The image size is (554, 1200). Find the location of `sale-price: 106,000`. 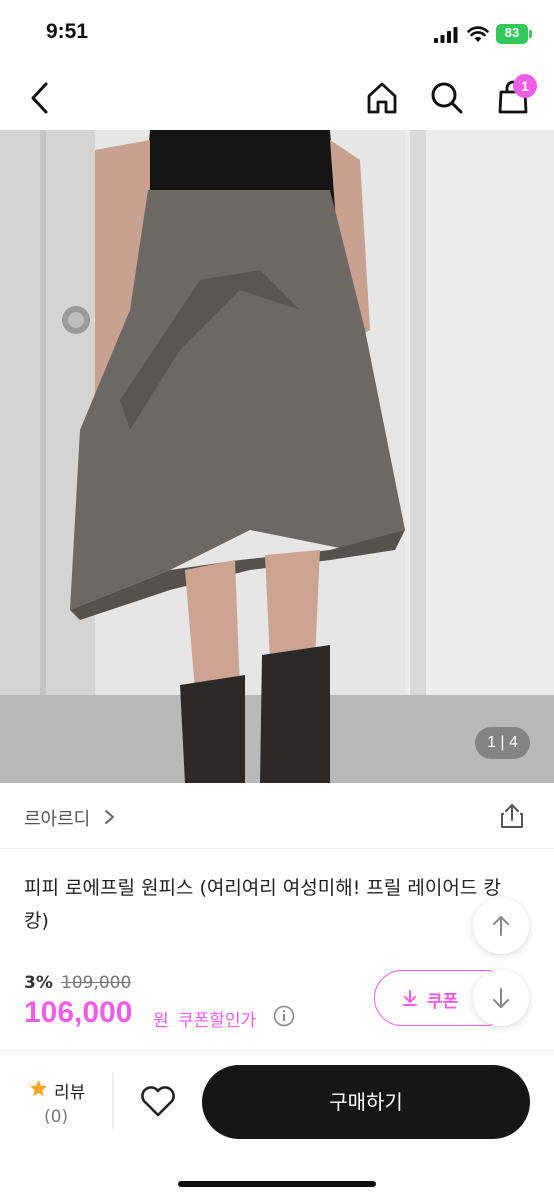

sale-price: 106,000 is located at coordinates (78, 1012).